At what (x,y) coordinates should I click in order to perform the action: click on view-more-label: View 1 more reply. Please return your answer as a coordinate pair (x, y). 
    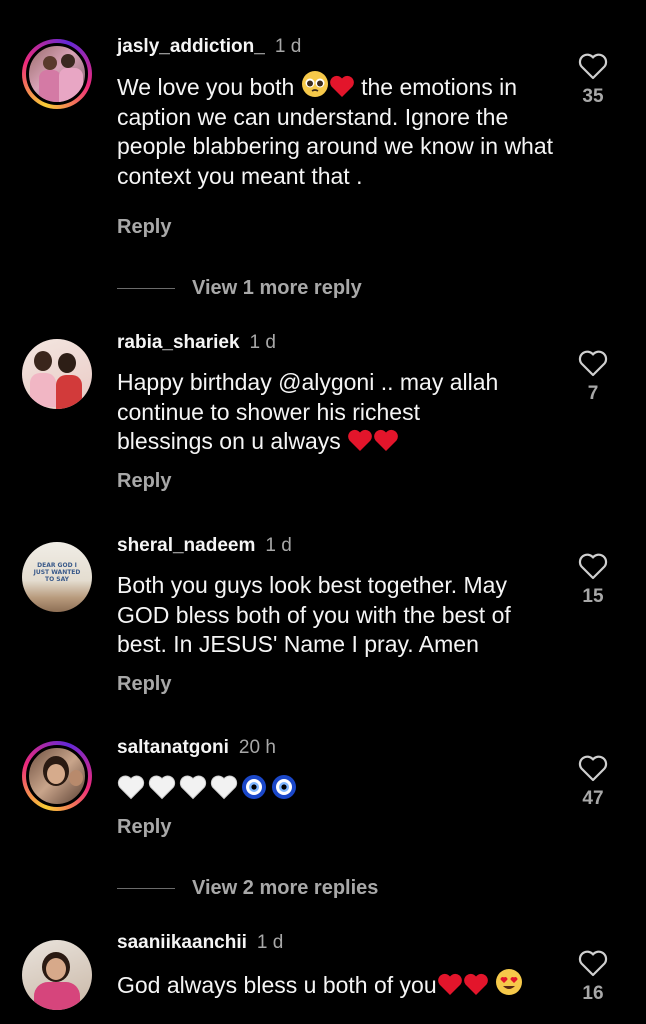
    Looking at the image, I should click on (277, 288).